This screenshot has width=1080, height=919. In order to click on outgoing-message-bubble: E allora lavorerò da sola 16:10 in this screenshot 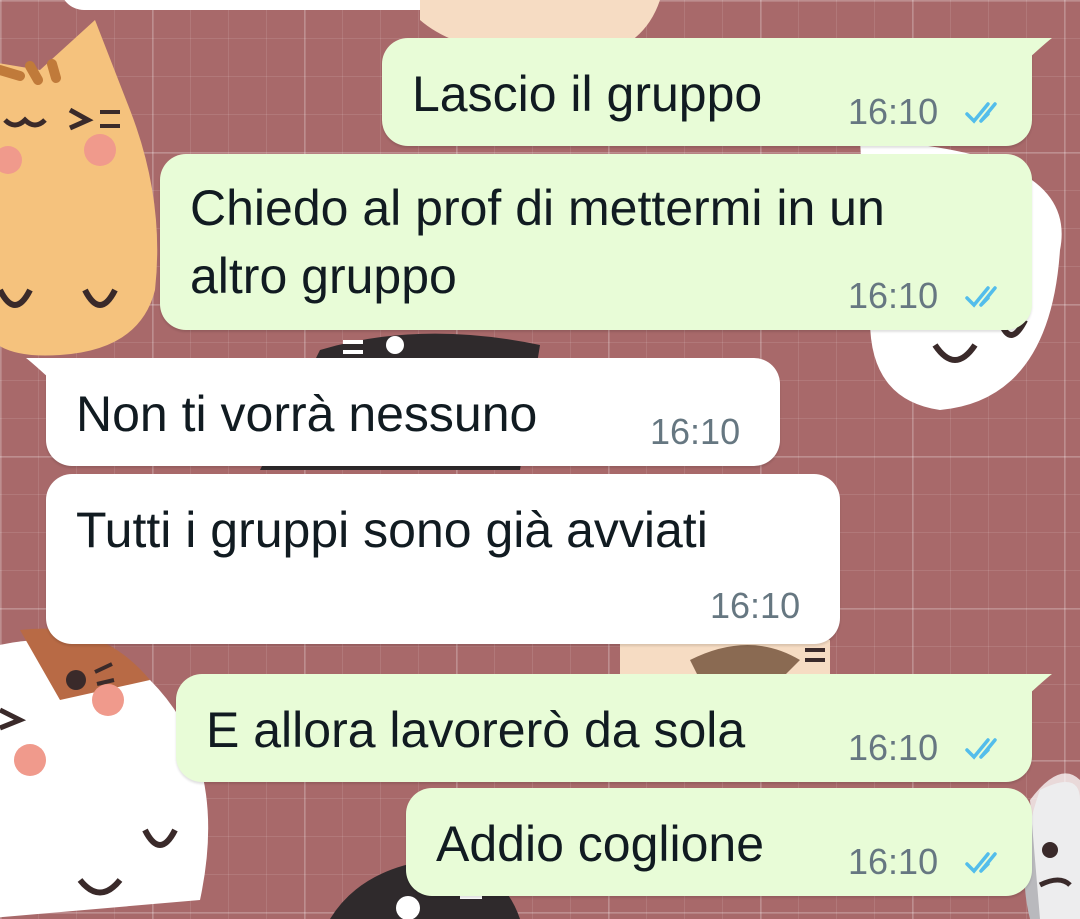, I will do `click(614, 728)`.